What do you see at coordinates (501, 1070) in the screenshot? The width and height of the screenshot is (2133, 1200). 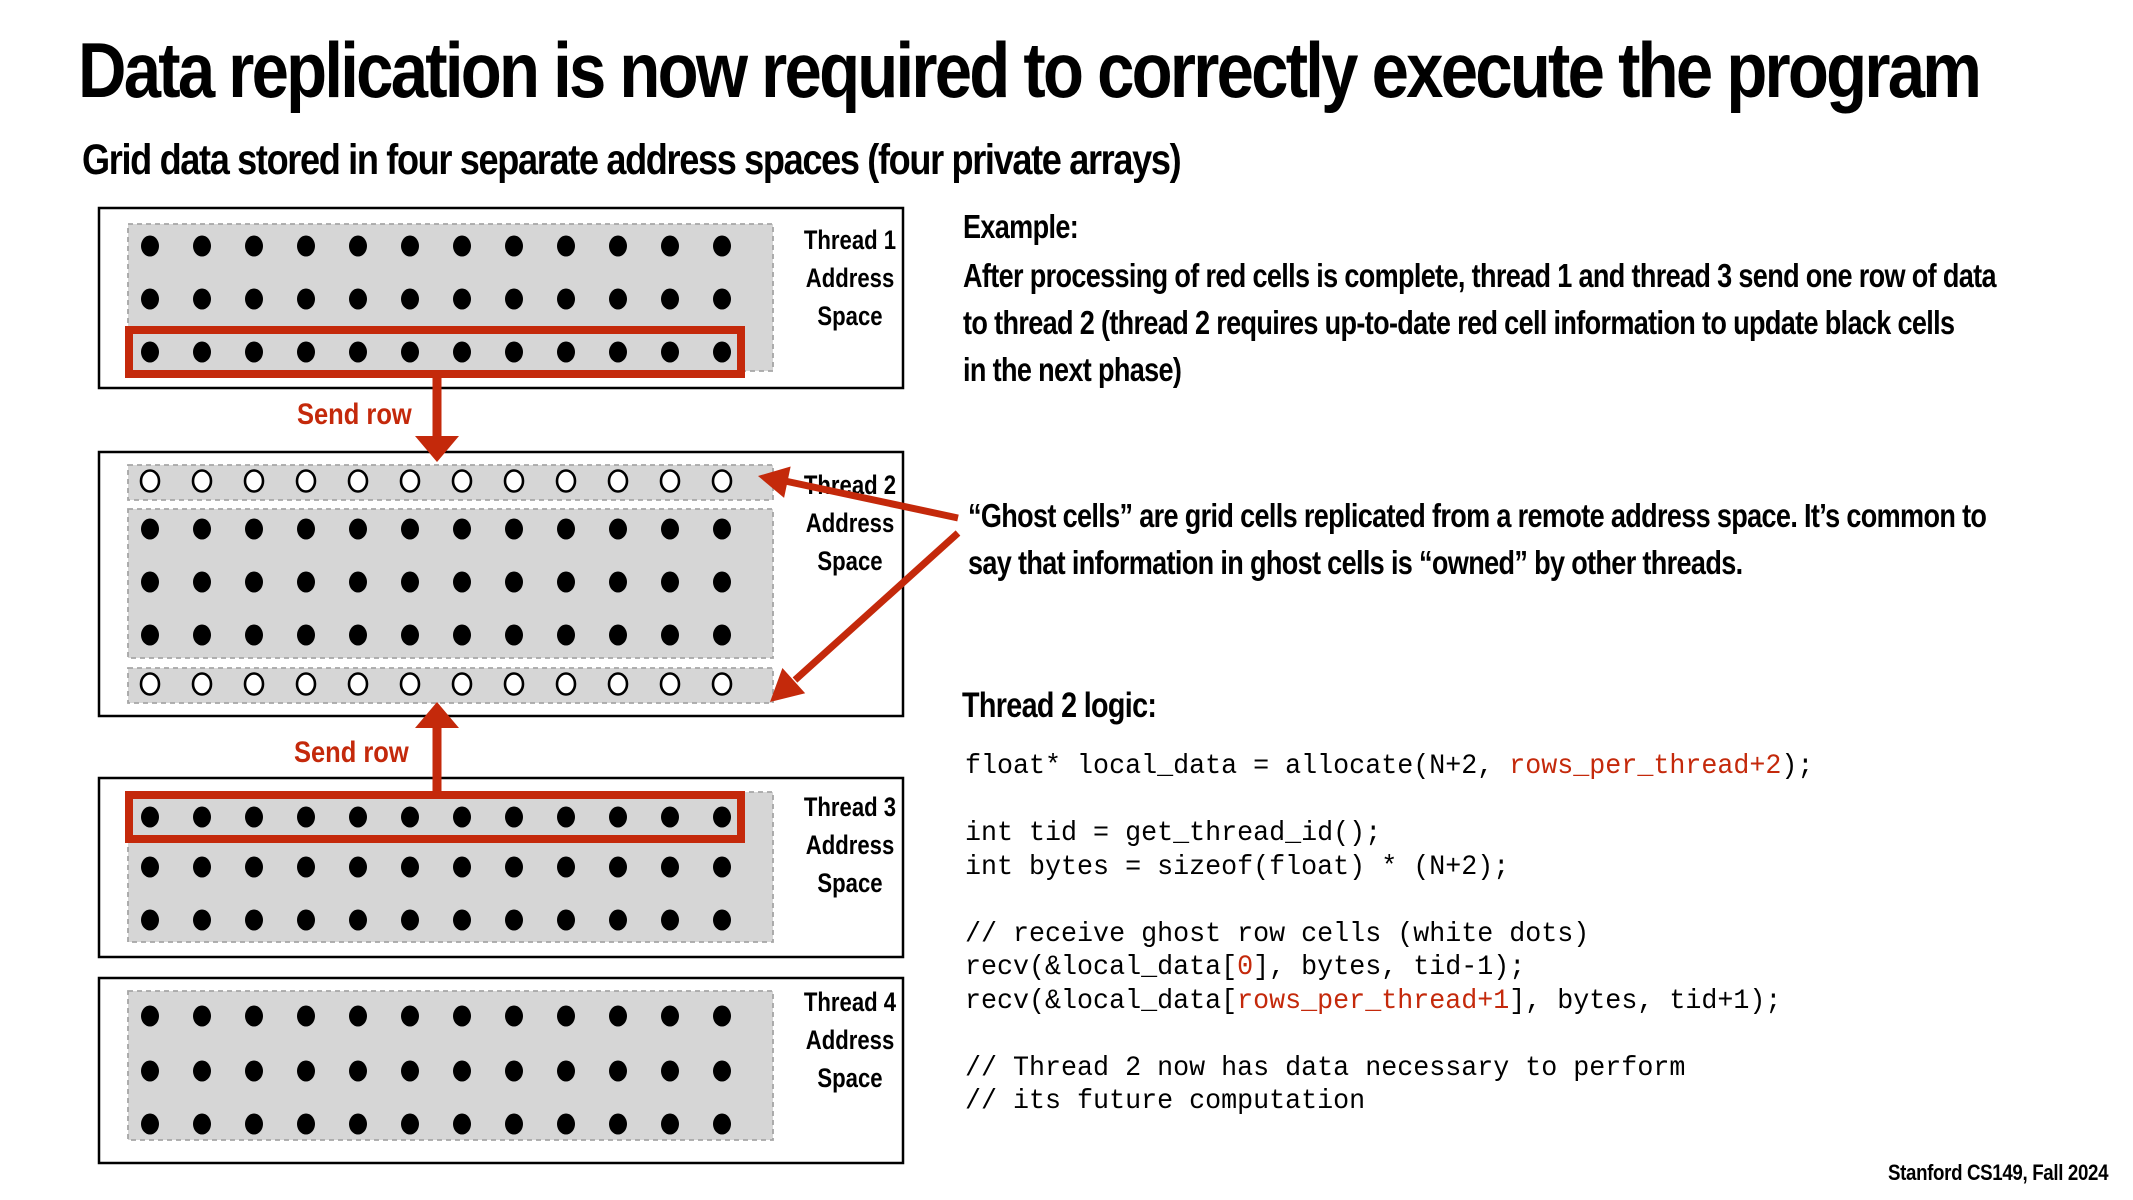 I see `thread-4-address-space: Thread 4 Address Space` at bounding box center [501, 1070].